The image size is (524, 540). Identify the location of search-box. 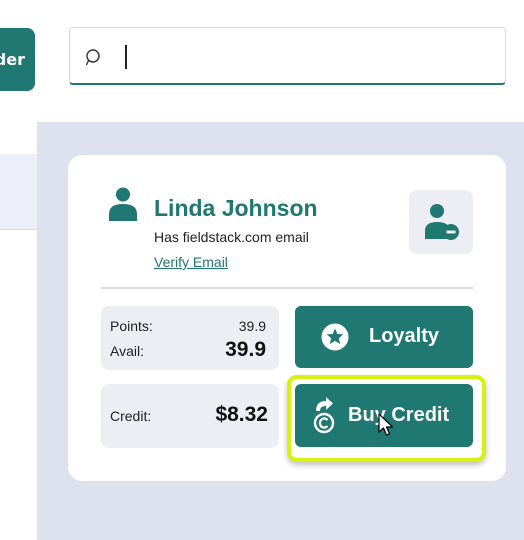
(287, 56).